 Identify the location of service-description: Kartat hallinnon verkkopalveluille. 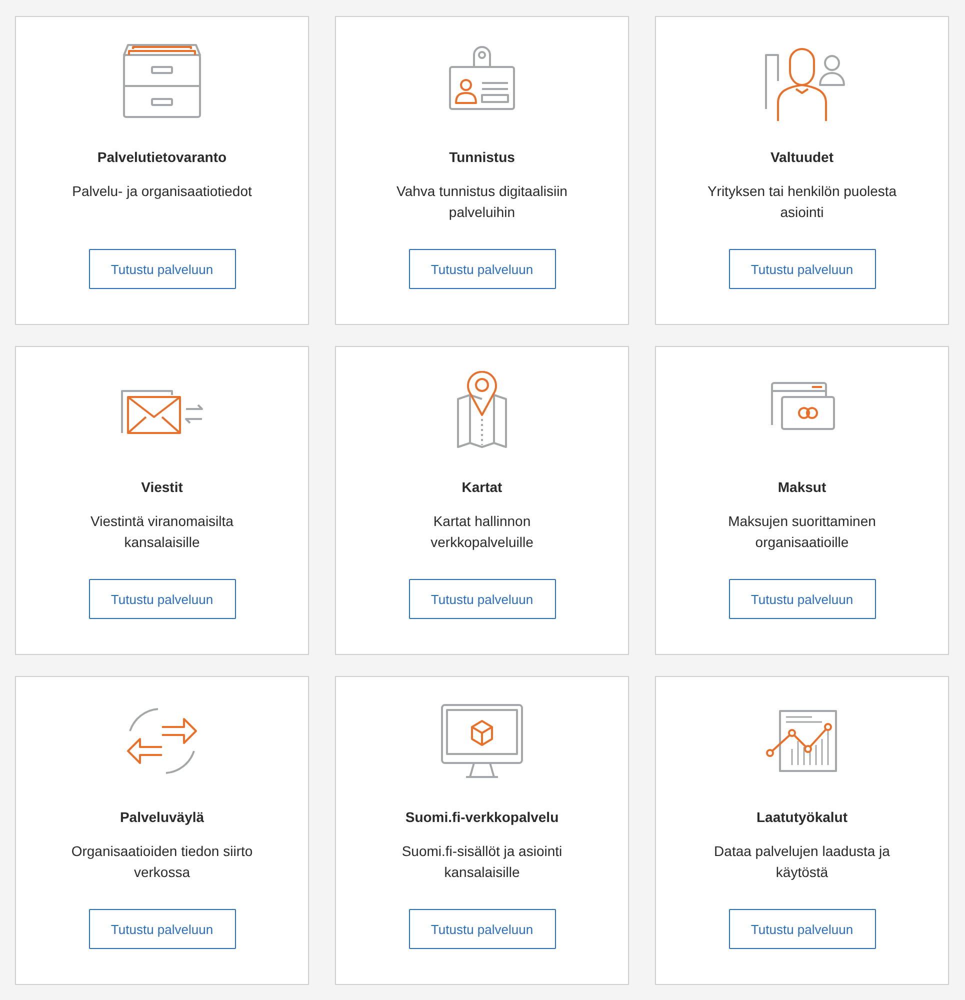
(482, 532).